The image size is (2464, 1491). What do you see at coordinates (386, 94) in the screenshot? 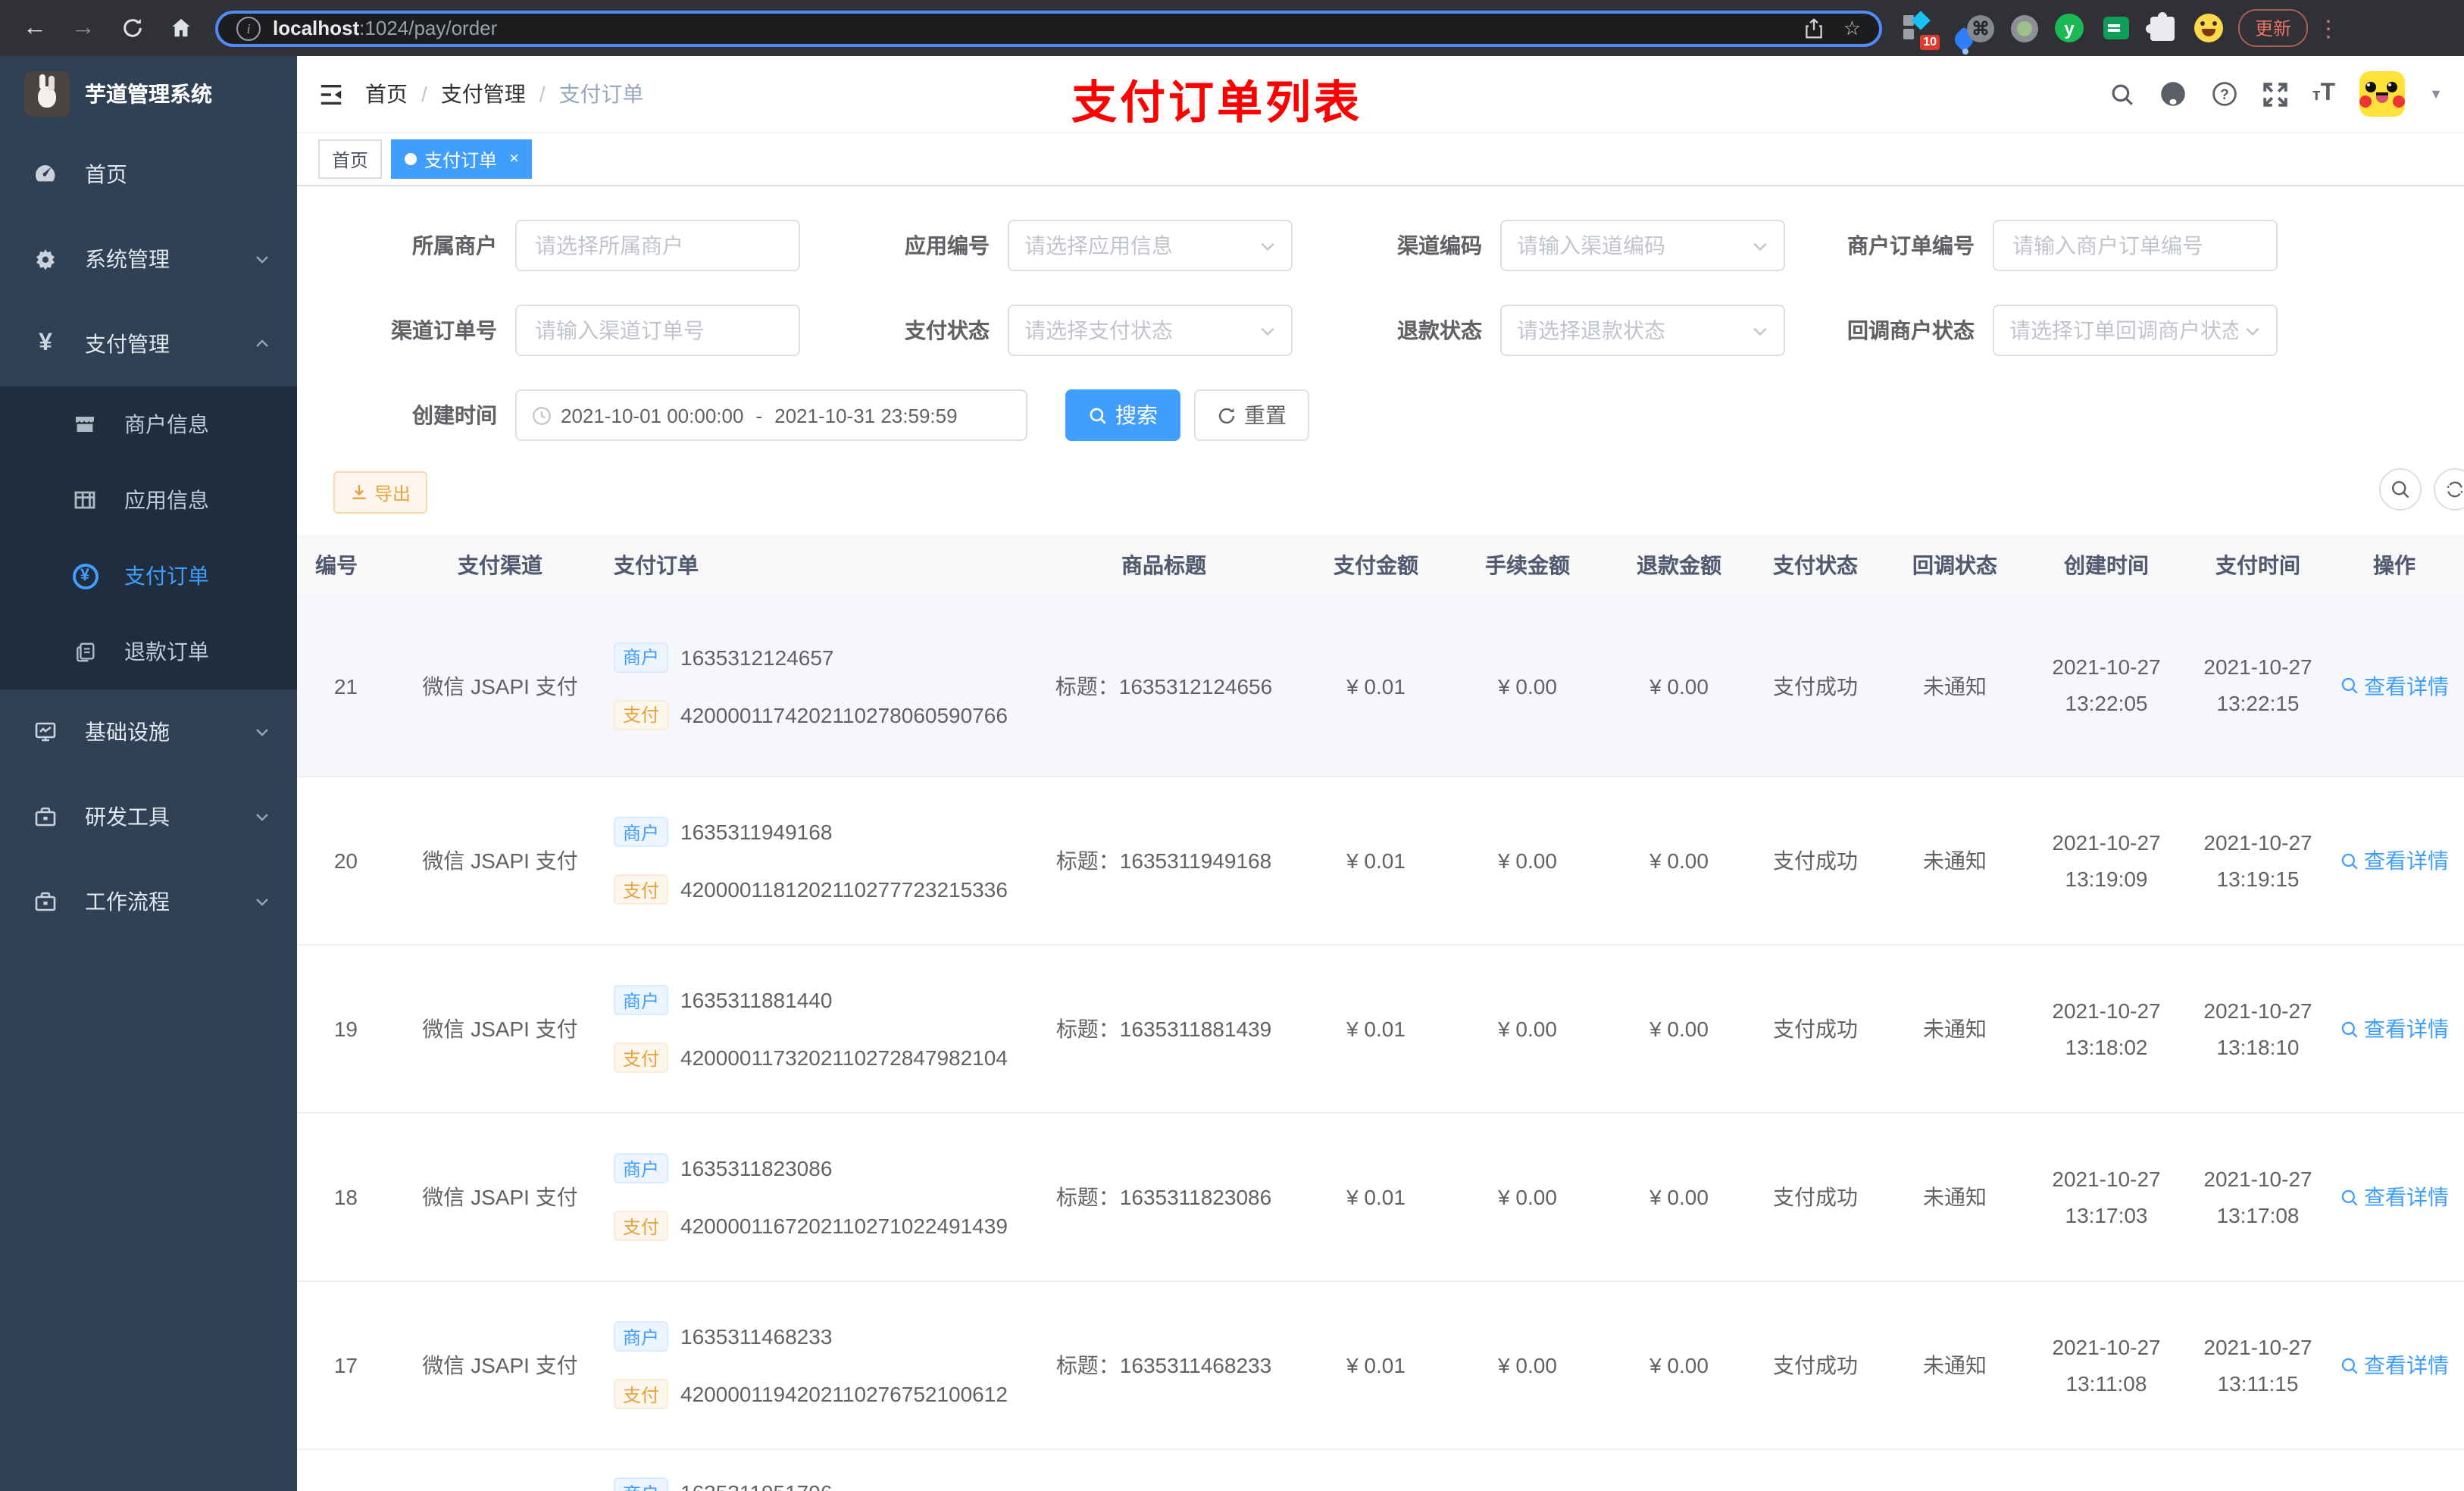
I see `breadcrumb-home: 首页` at bounding box center [386, 94].